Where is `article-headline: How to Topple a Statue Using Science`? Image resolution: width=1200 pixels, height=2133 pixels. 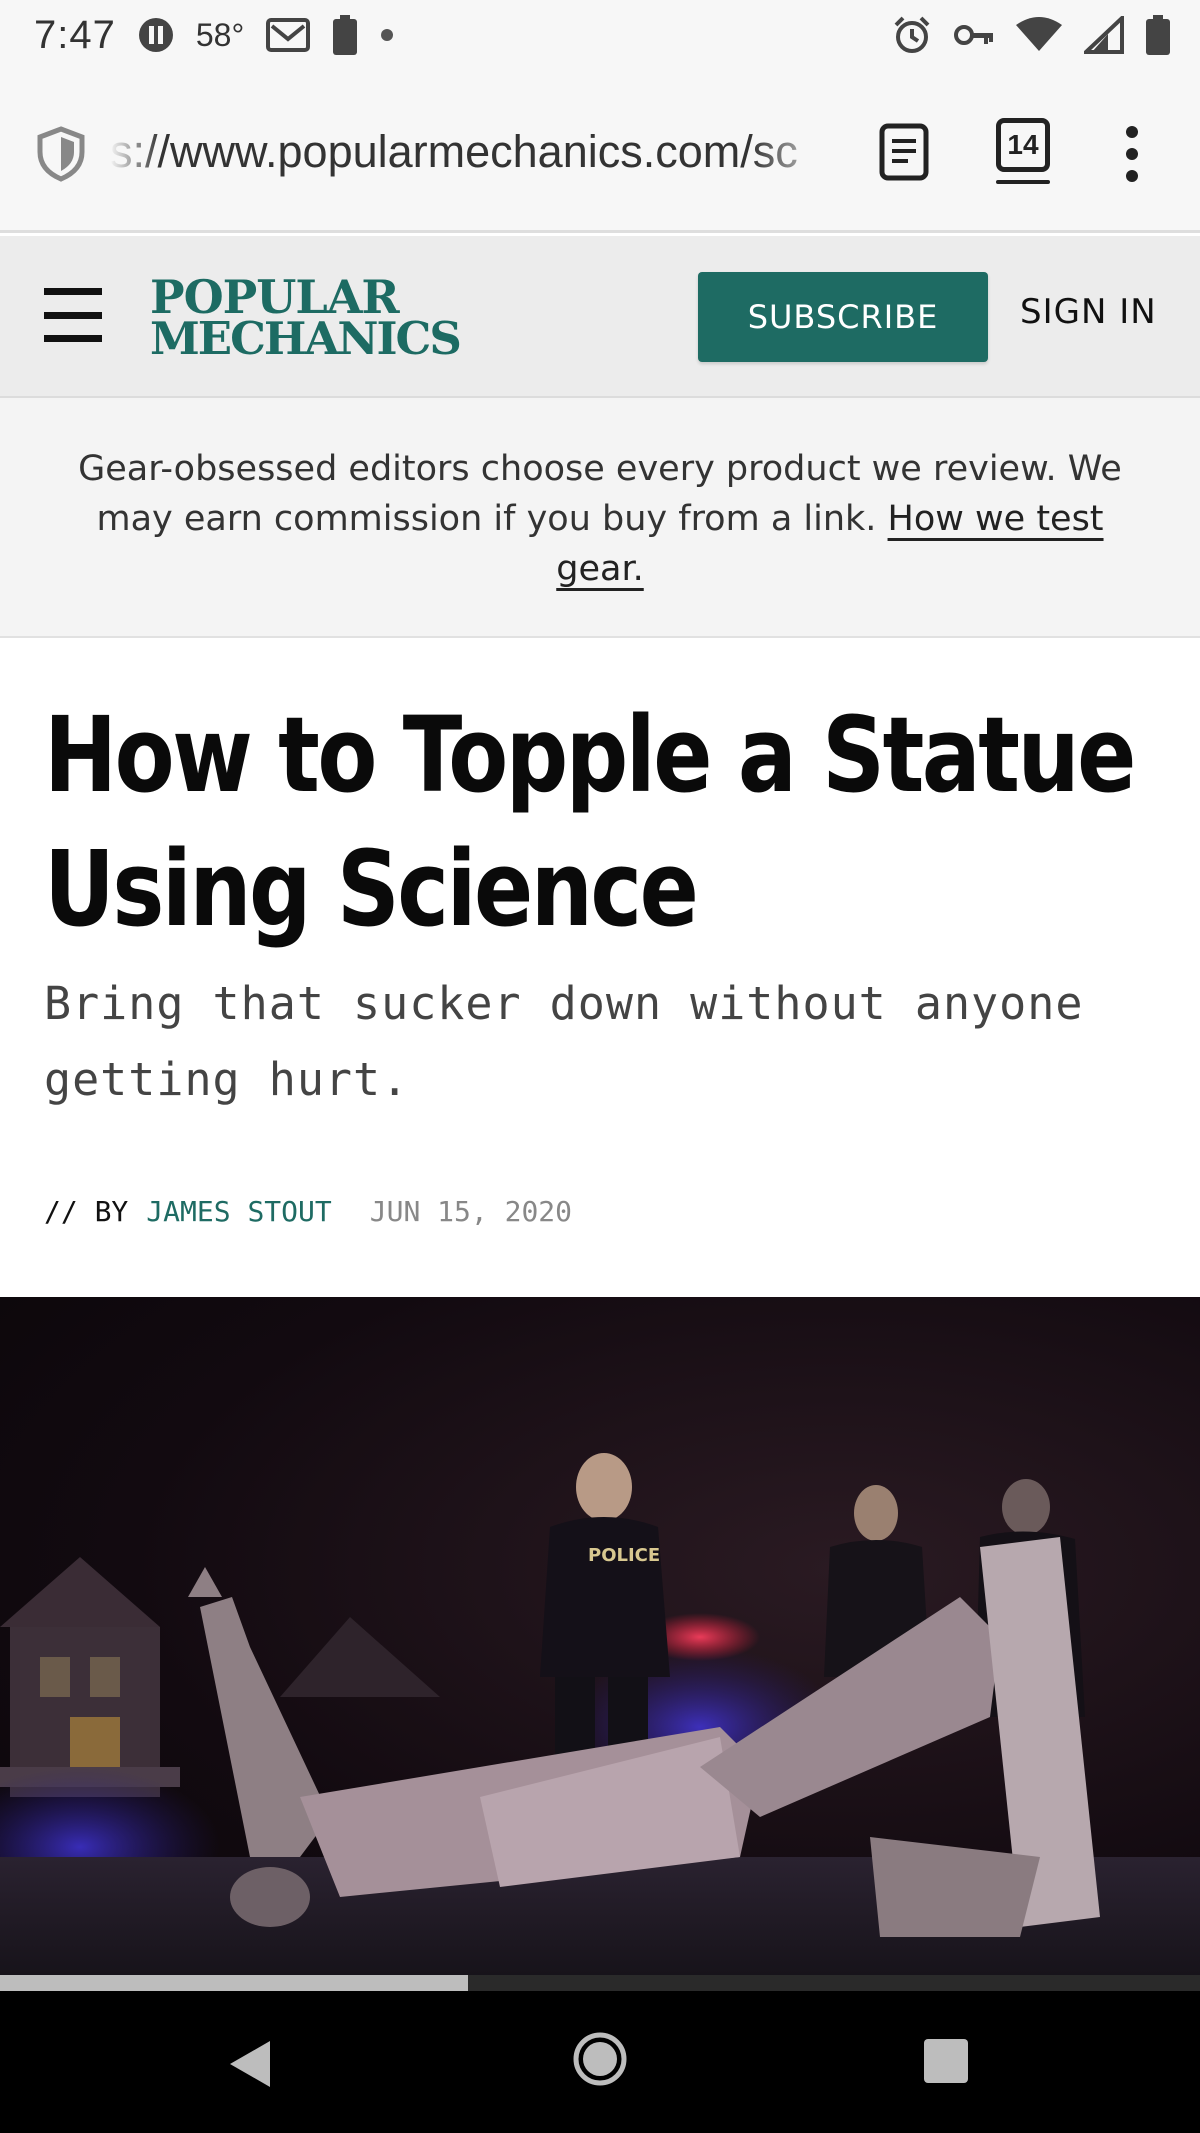 article-headline: How to Topple a Statue Using Science is located at coordinates (590, 822).